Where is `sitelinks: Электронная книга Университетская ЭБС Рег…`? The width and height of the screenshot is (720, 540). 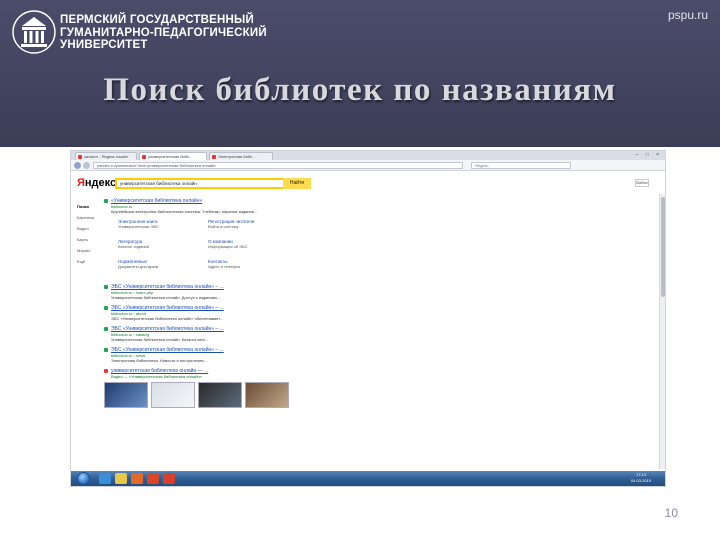
sitelinks: Электронная книга Университетская ЭБС Рег… is located at coordinates (203, 248).